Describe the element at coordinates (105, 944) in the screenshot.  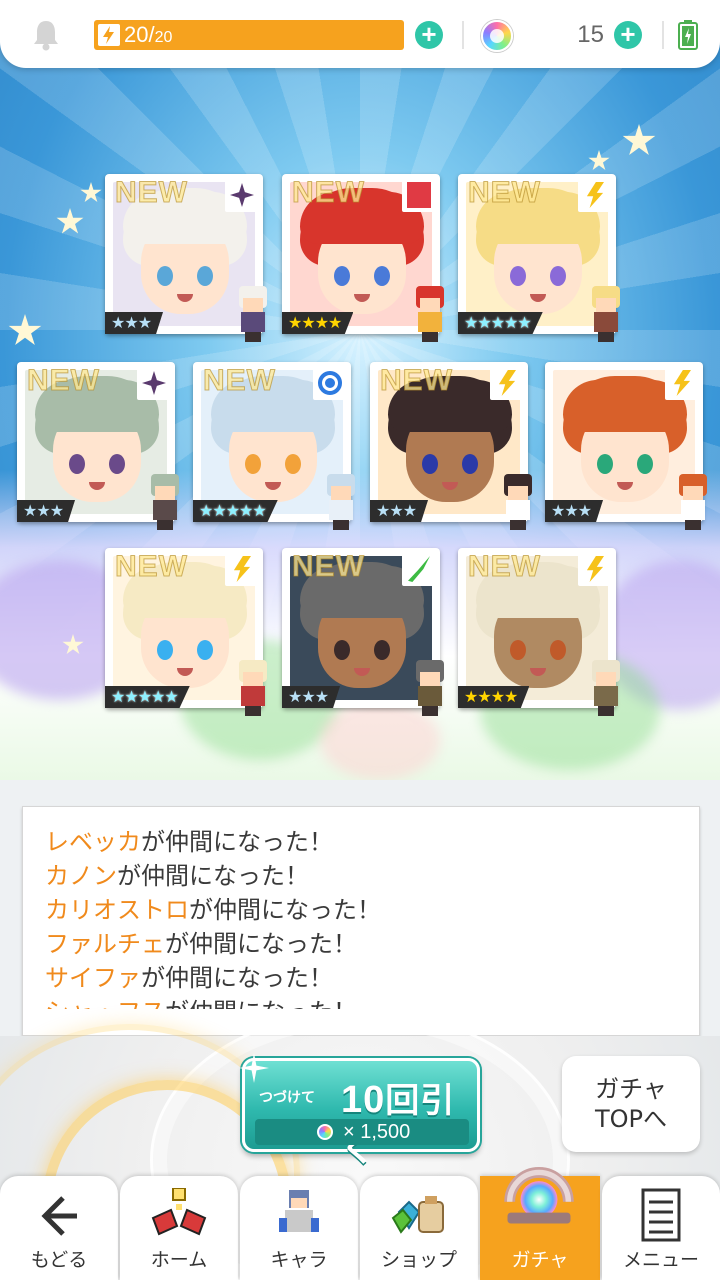
I see `character-name: ファルチェ` at that location.